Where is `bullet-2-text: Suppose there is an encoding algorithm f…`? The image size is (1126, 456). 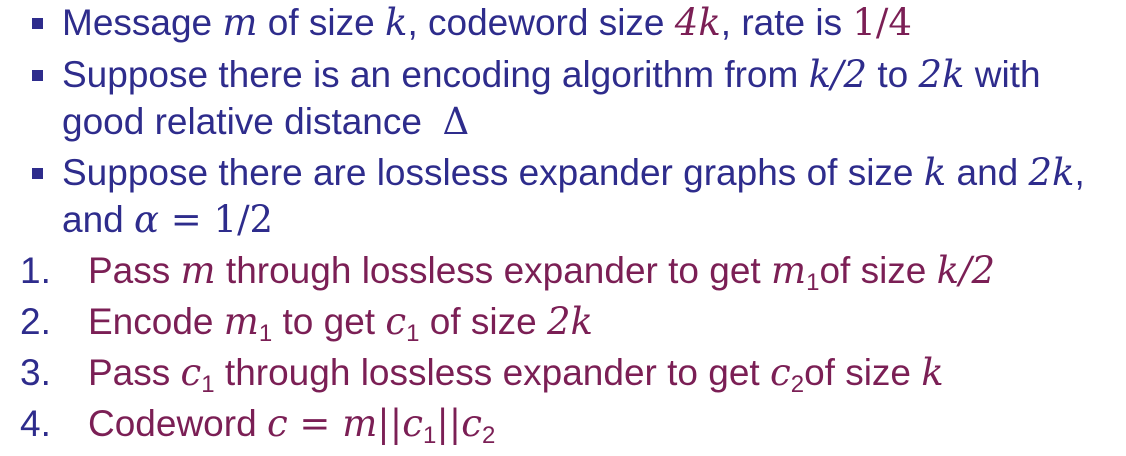 bullet-2-text: Suppose there is an encoding algorithm f… is located at coordinates (435, 74).